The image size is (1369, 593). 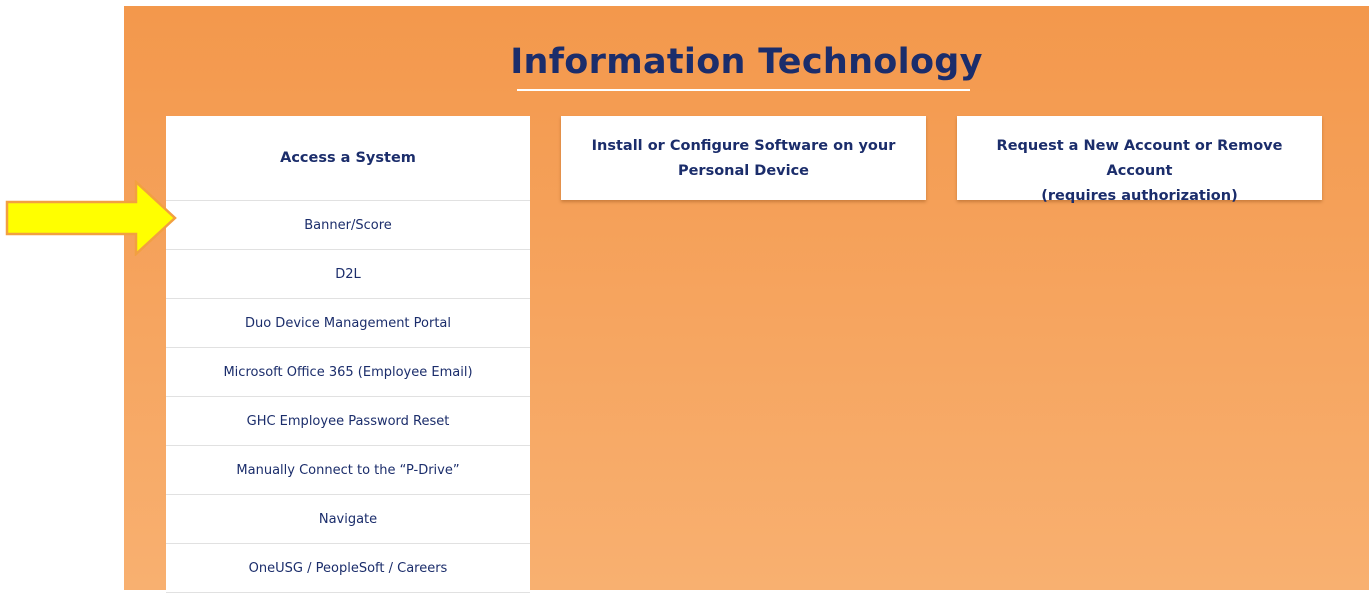 What do you see at coordinates (348, 372) in the screenshot?
I see `access-item-office-365: Microsoft Office 365 (Employee Email)` at bounding box center [348, 372].